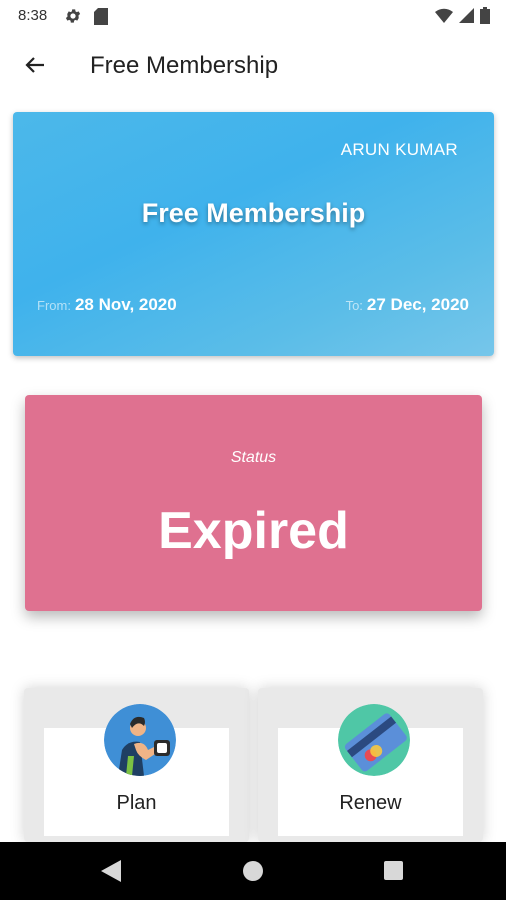  I want to click on from-date-group: From: 28 Nov, 2020, so click(107, 305).